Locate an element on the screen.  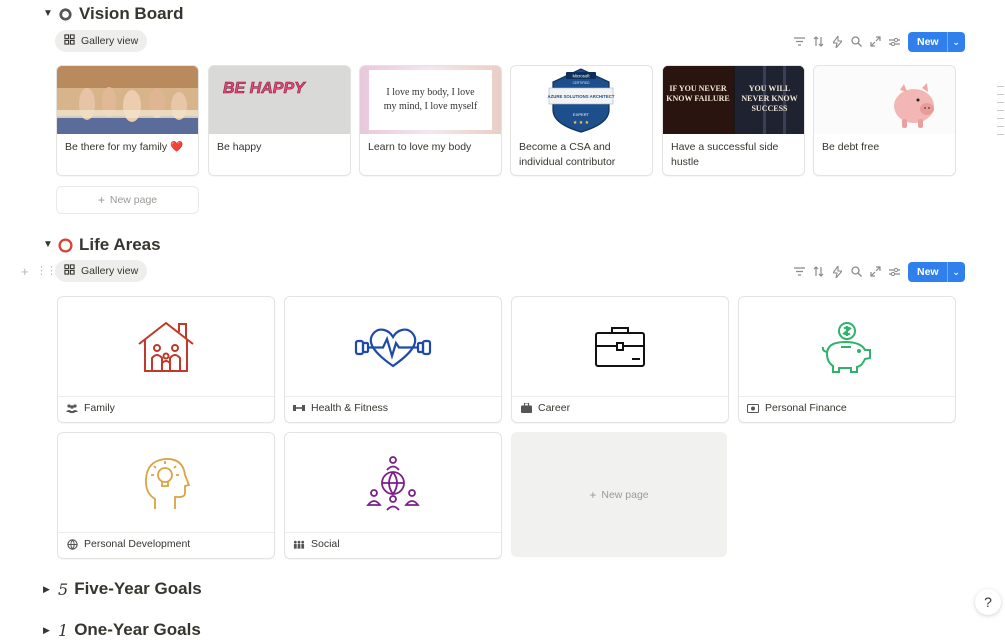
heart-dumbbell-icon is located at coordinates (393, 346).